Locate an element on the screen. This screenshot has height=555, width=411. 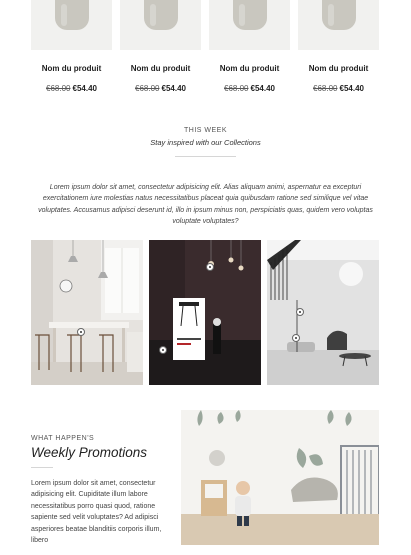
promo-eyebrow: WHAT HAPPEN'S is located at coordinates (63, 438).